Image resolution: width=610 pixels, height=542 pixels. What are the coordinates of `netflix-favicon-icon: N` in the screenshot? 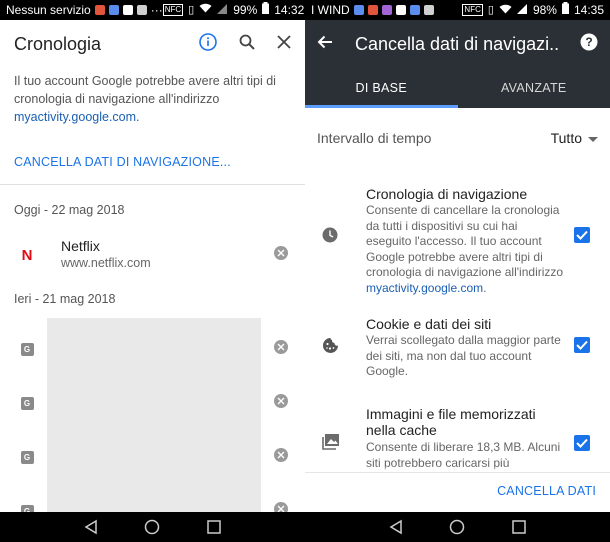 It's located at (27, 255).